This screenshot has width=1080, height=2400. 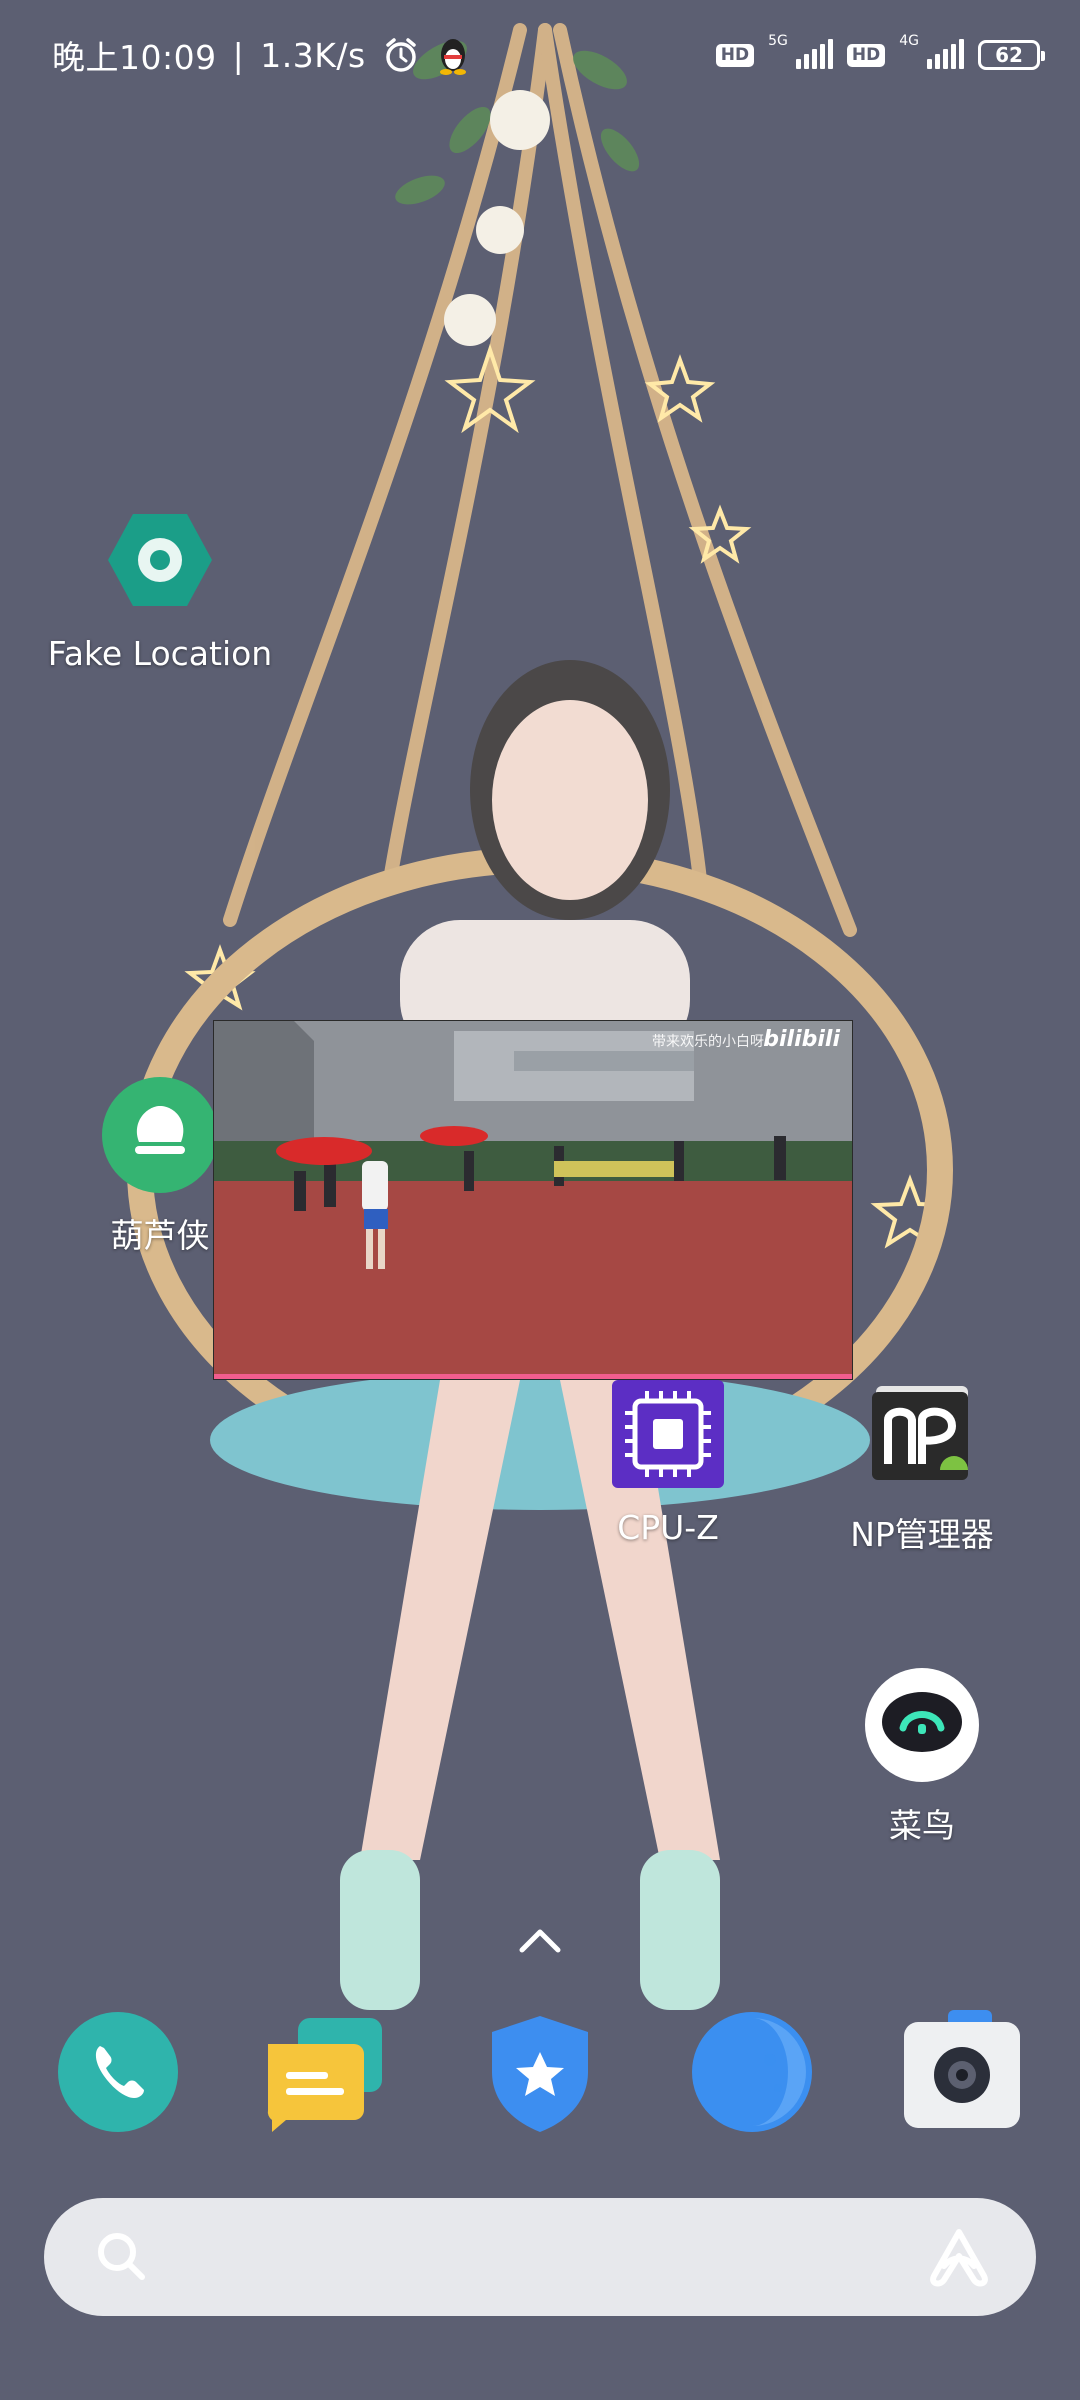 What do you see at coordinates (540, 2072) in the screenshot?
I see `security-shield-icon` at bounding box center [540, 2072].